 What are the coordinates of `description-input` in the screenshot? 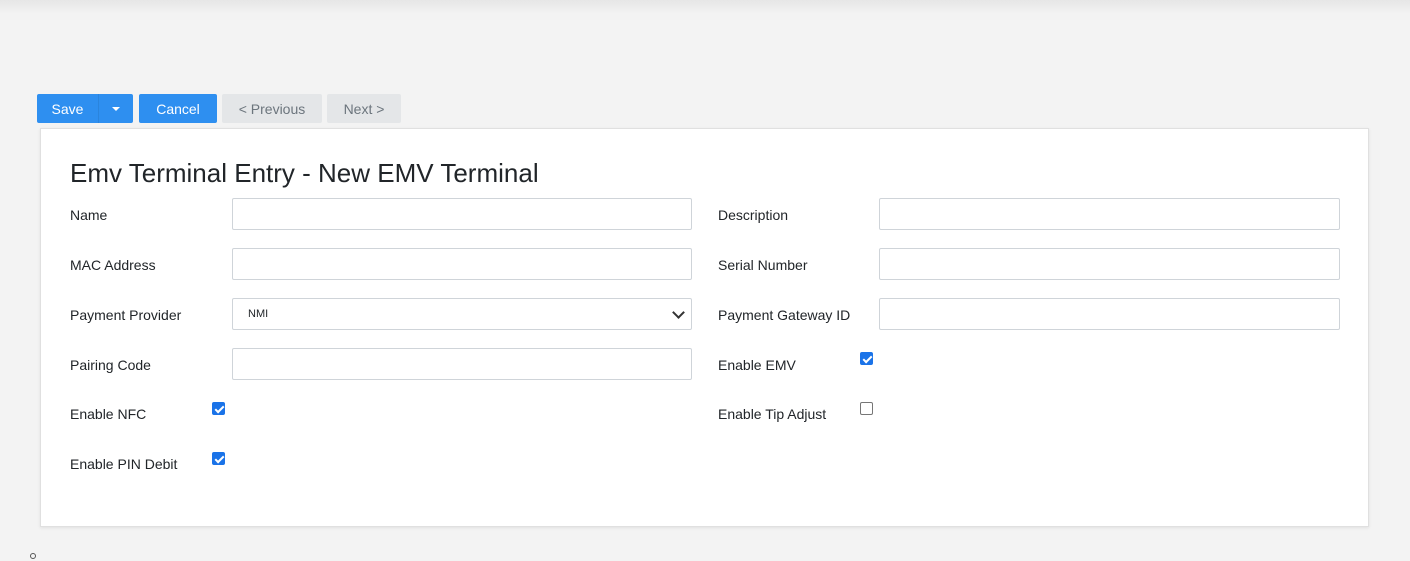 It's located at (1109, 214).